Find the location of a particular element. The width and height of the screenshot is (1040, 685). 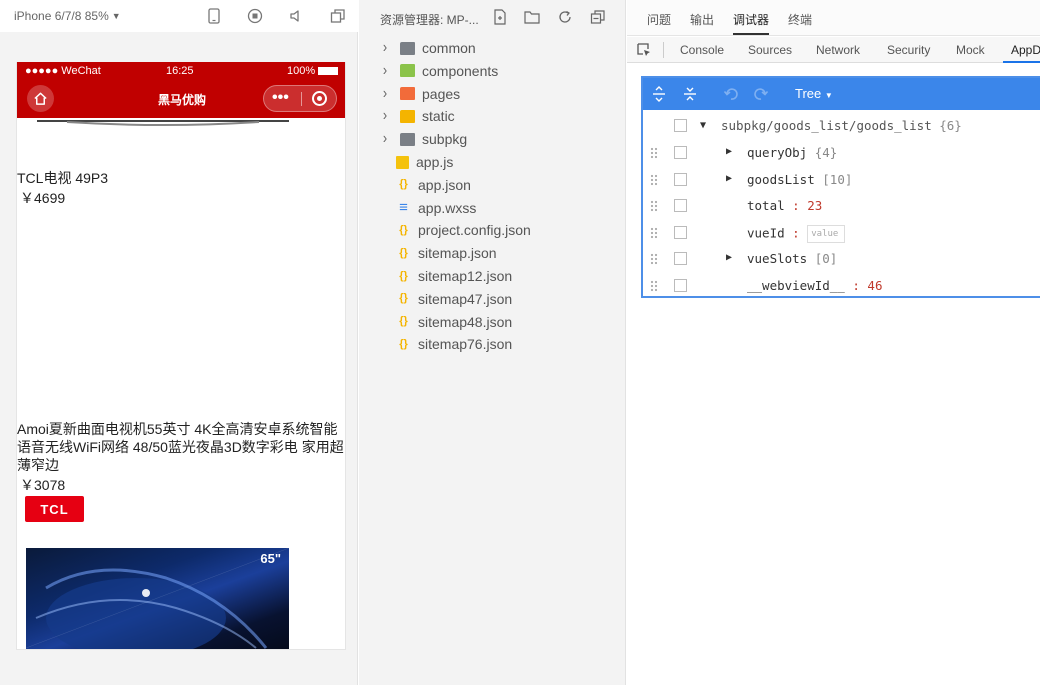

appdata-row: ▶ goodsList [10] is located at coordinates (841, 180).